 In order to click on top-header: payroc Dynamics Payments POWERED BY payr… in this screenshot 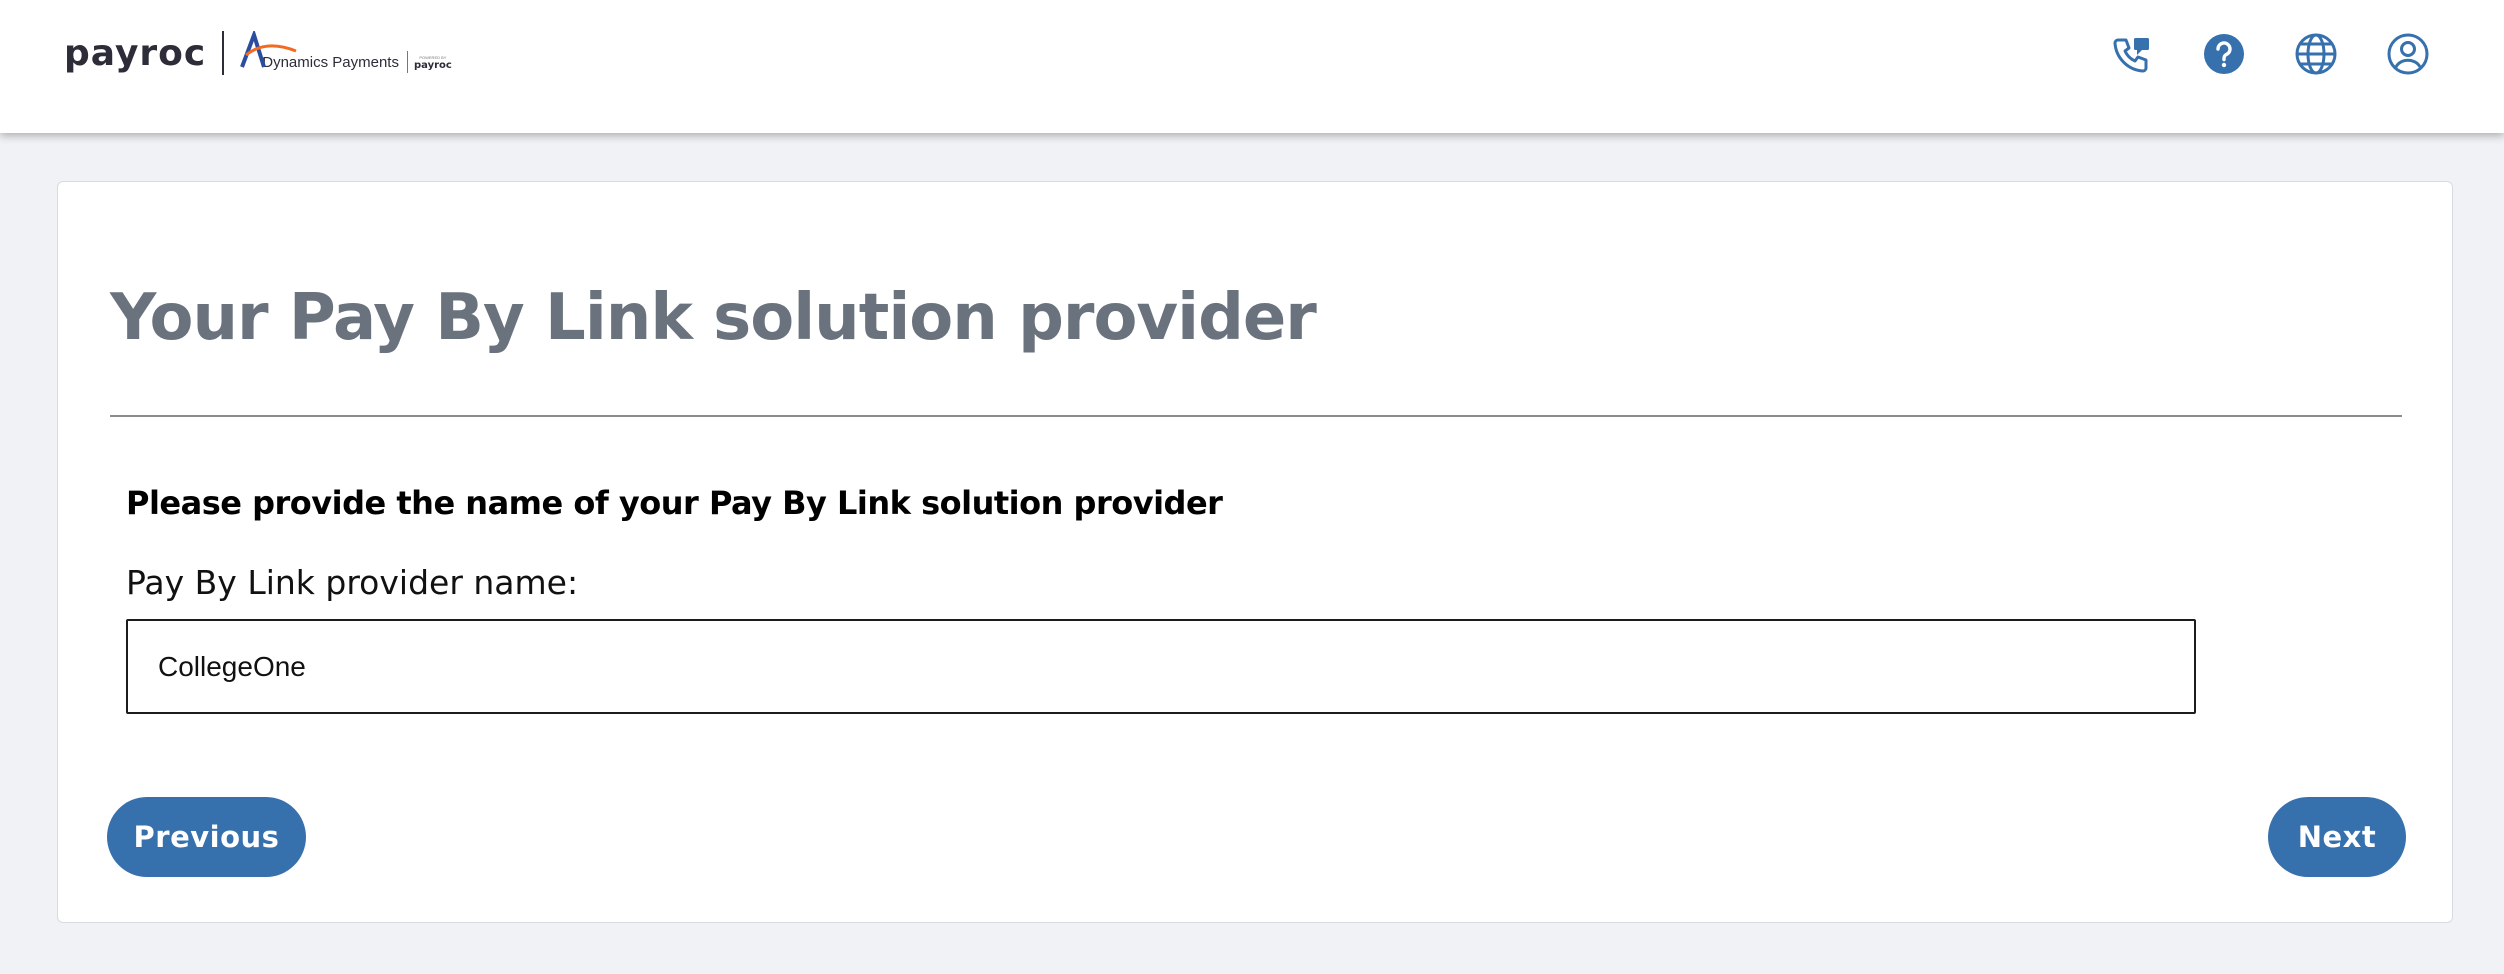, I will do `click(1252, 66)`.